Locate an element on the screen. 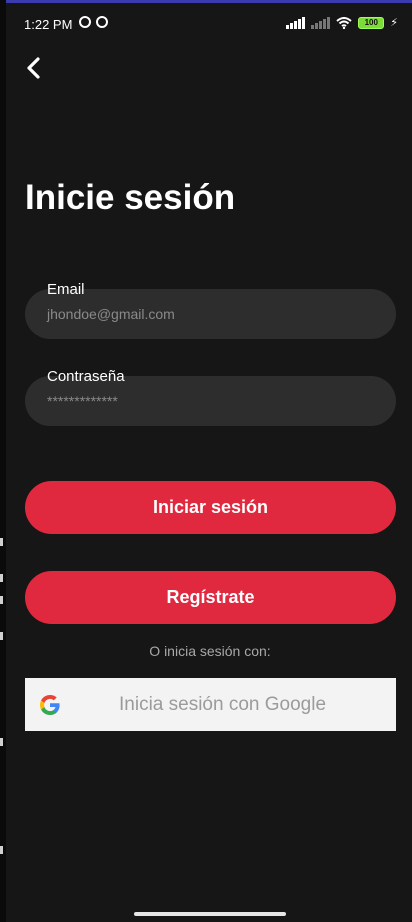 Image resolution: width=412 pixels, height=922 pixels. back-button is located at coordinates (34, 68).